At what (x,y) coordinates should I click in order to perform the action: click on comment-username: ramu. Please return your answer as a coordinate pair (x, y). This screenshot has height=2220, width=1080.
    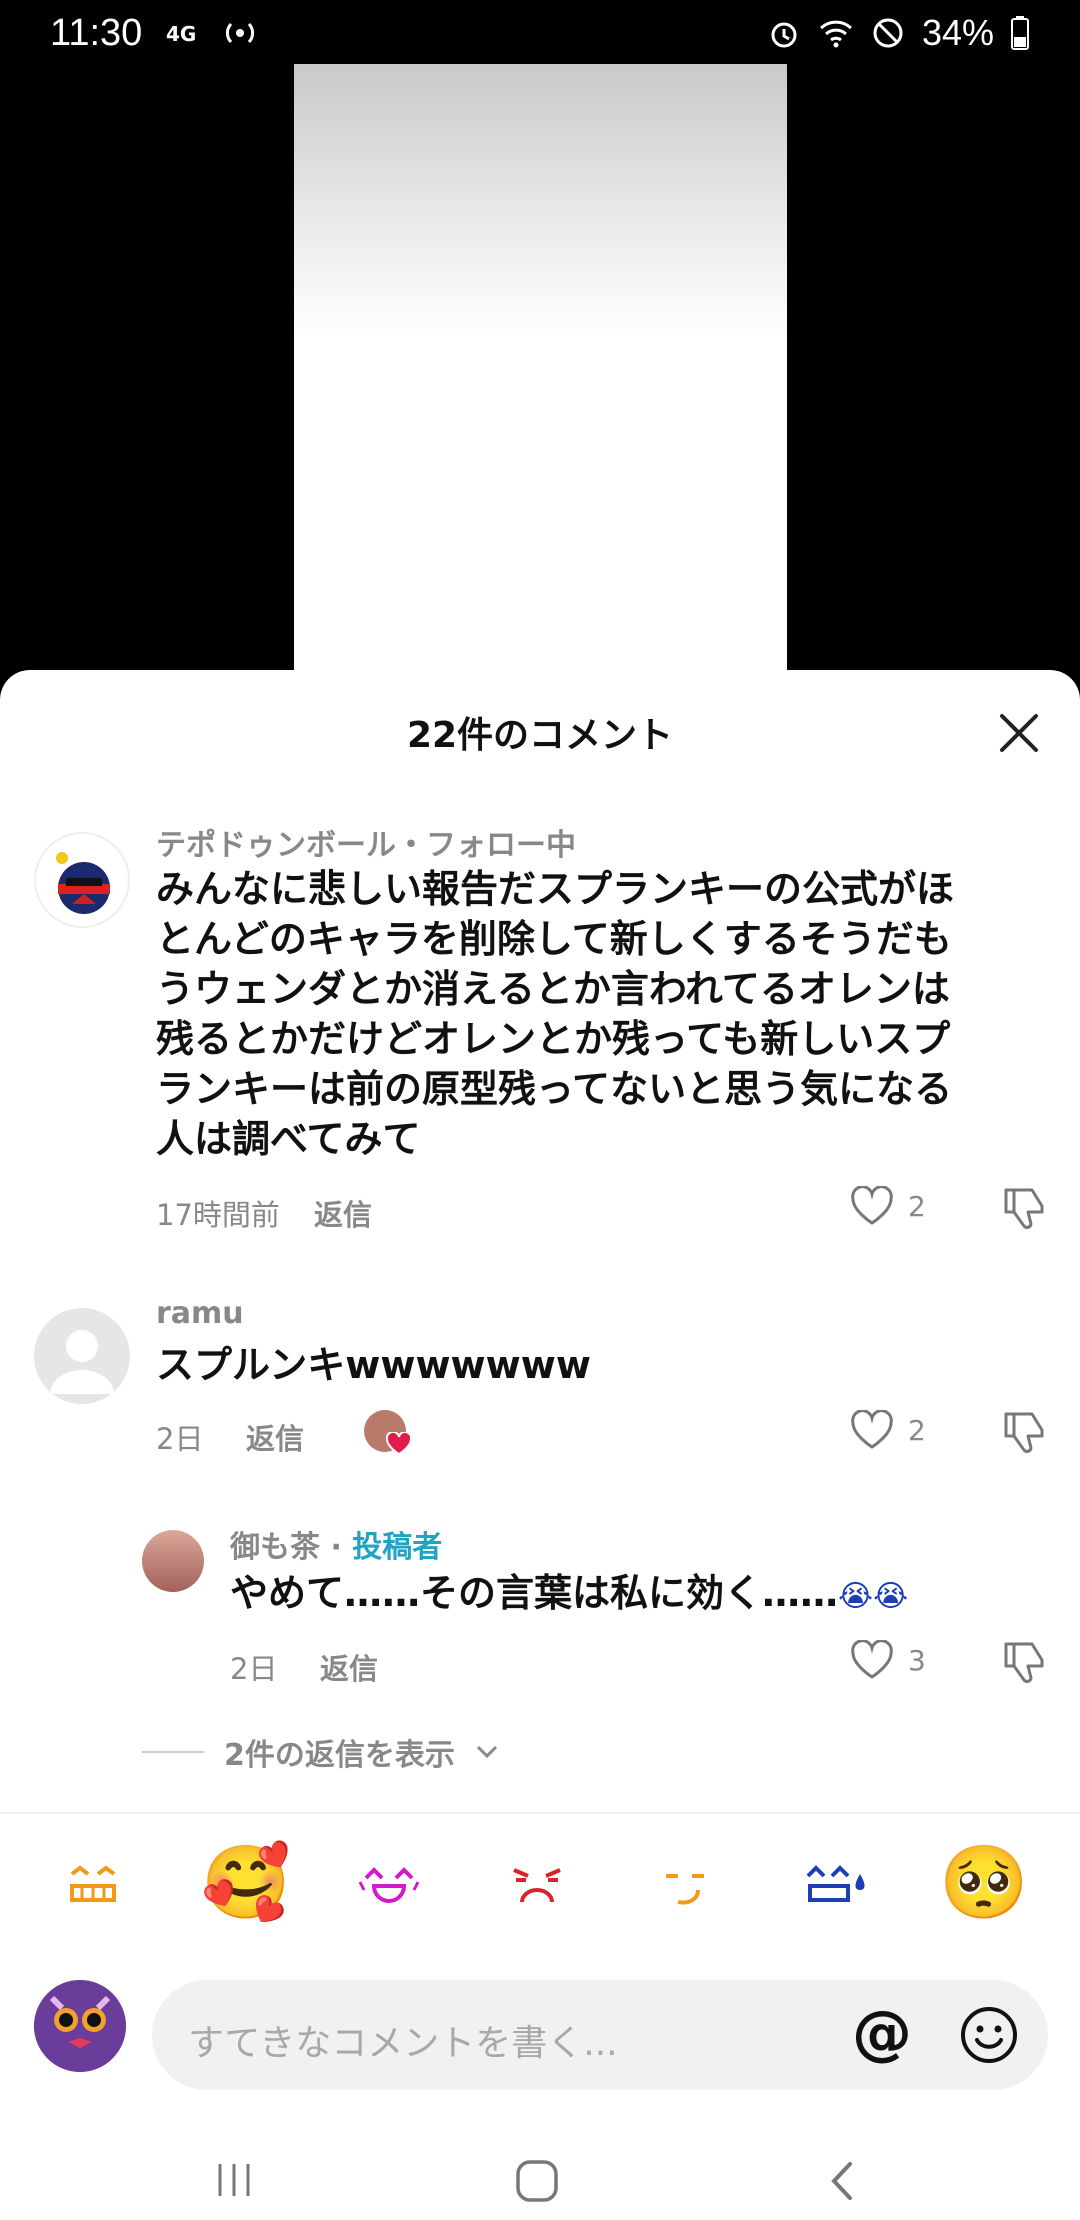
    Looking at the image, I should click on (200, 1313).